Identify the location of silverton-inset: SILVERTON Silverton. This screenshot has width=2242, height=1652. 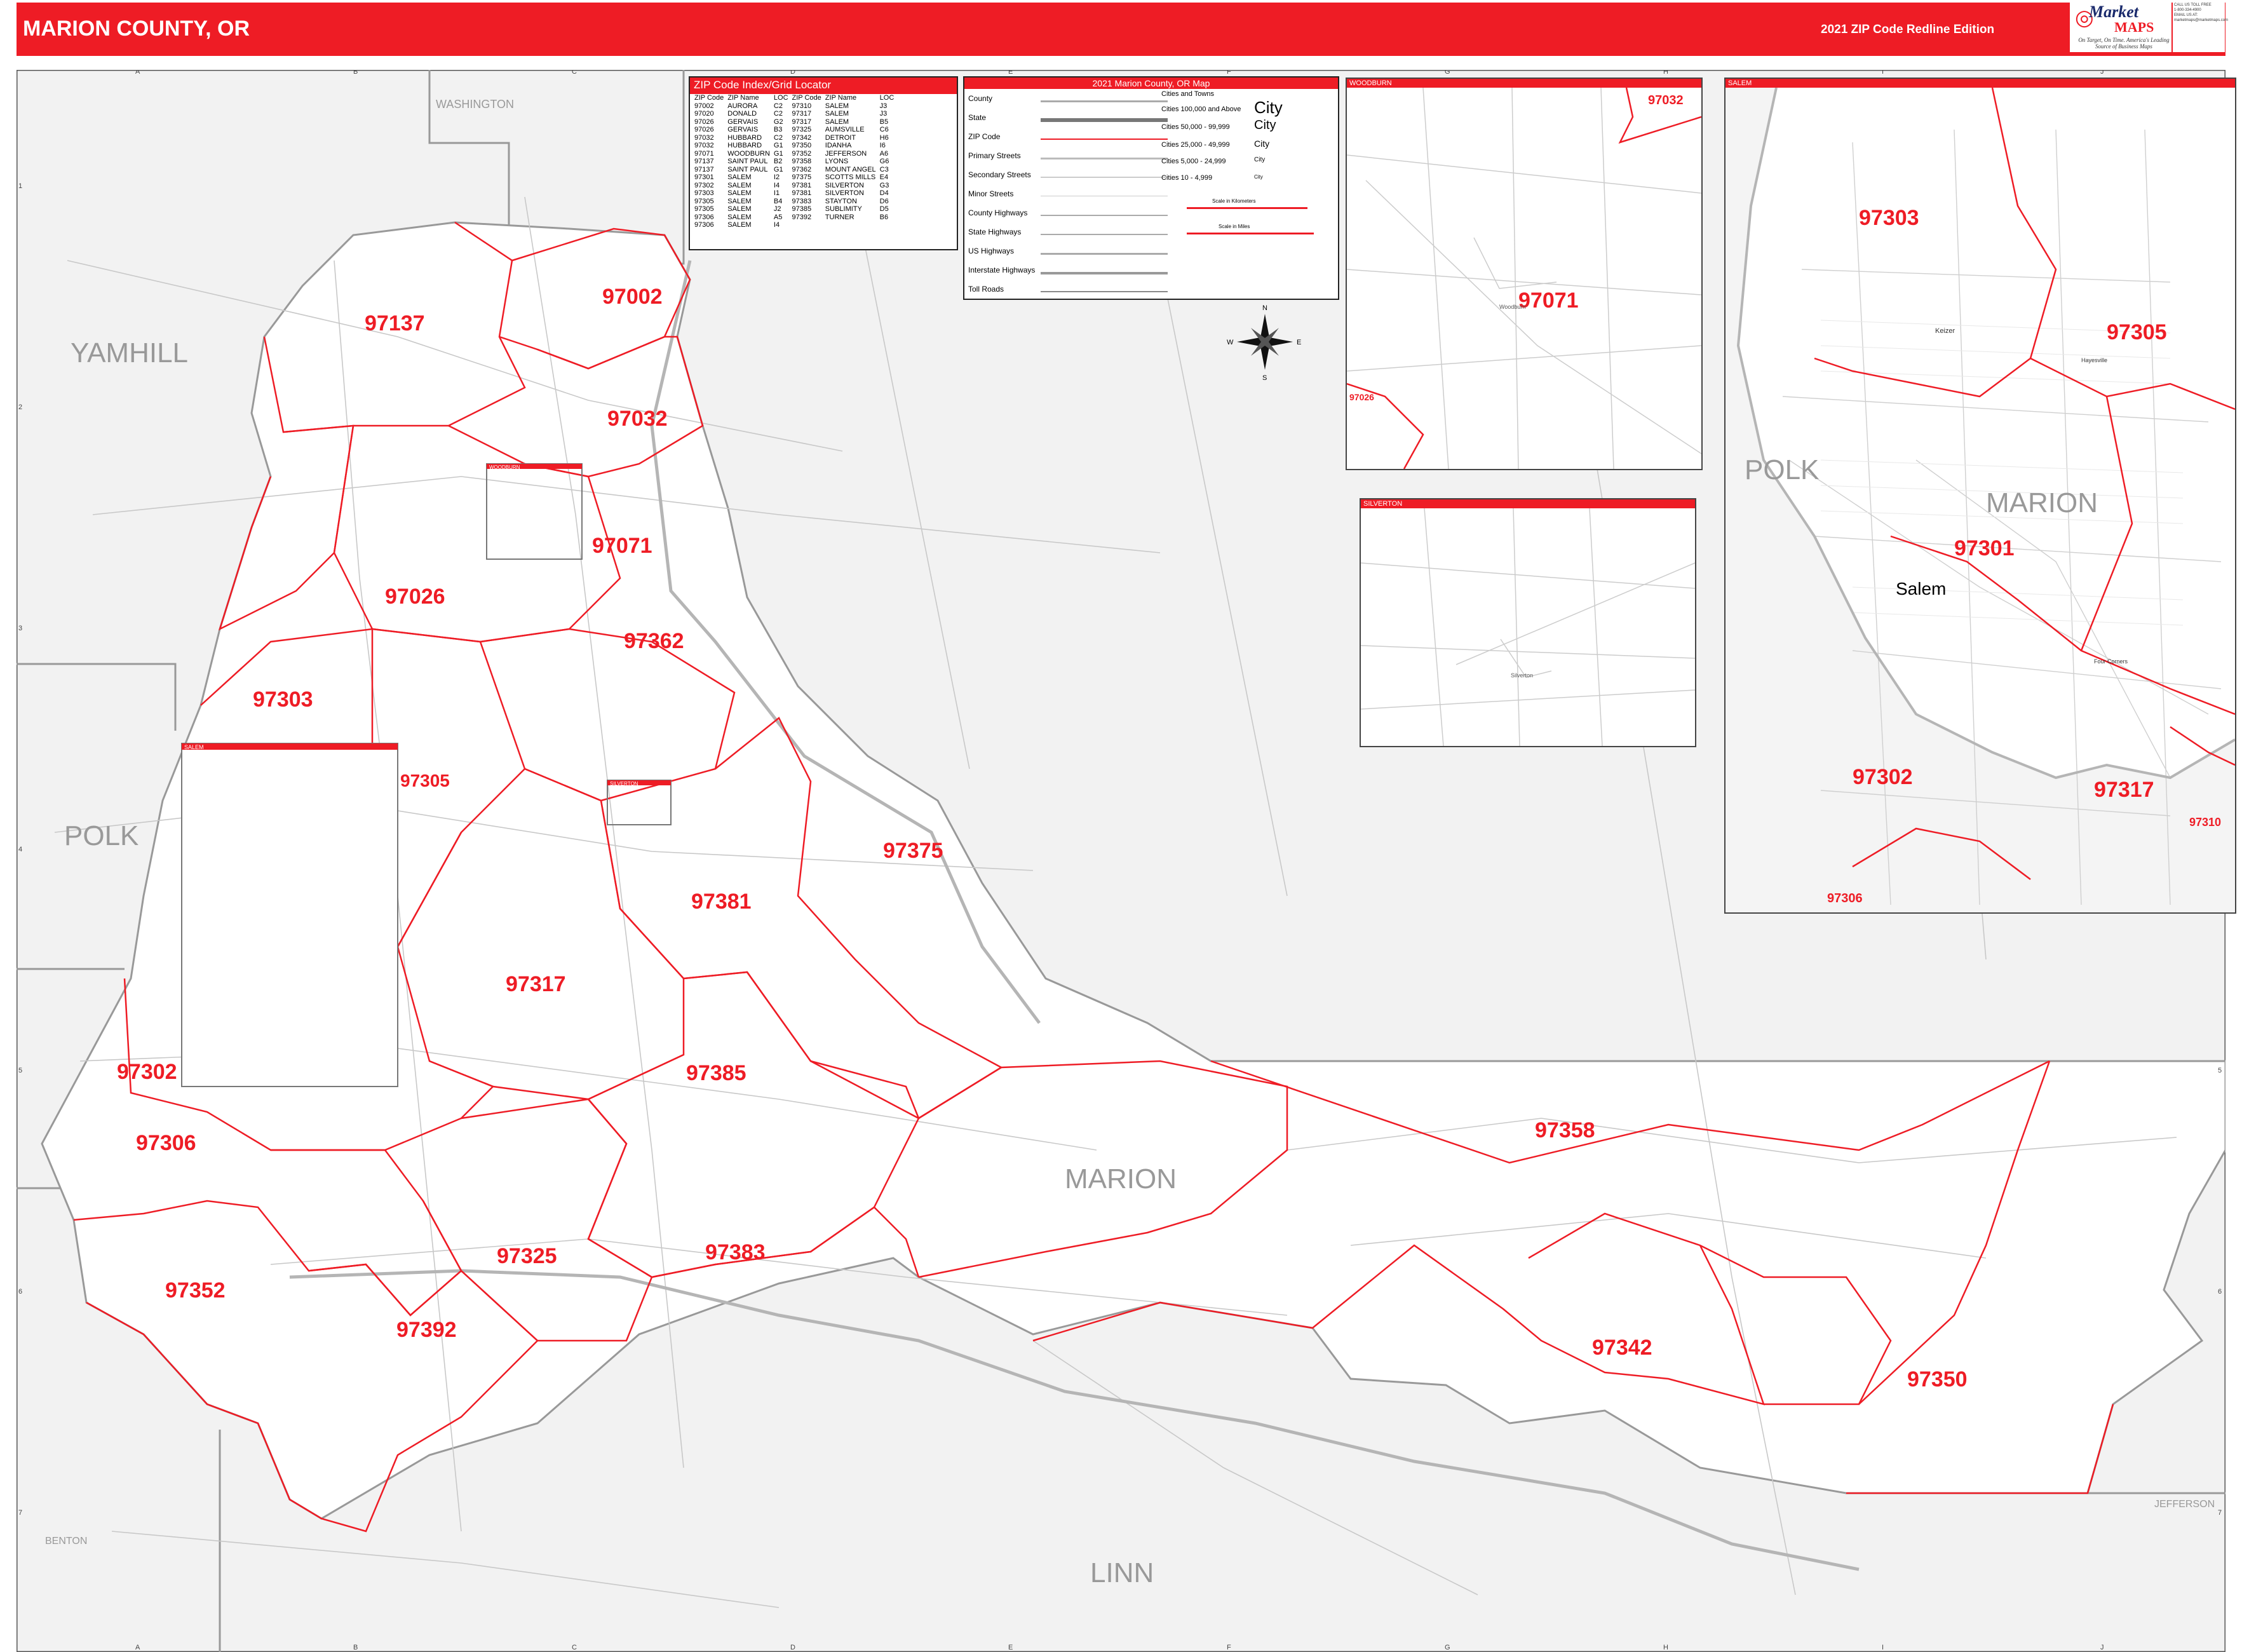
(1528, 622).